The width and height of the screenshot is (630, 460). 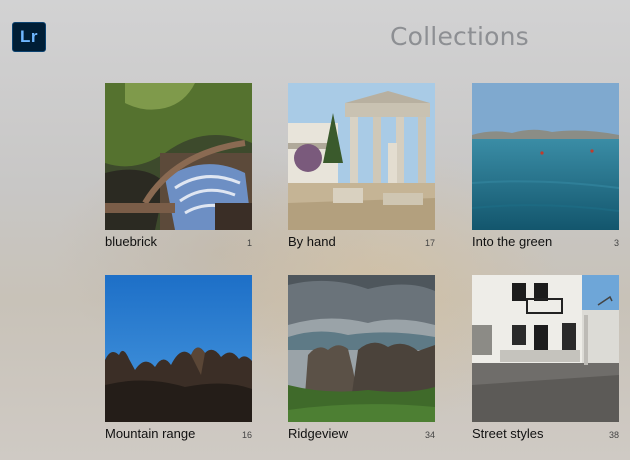 I want to click on collection-card-ridgeview: Ridgeview 34, so click(x=361, y=358).